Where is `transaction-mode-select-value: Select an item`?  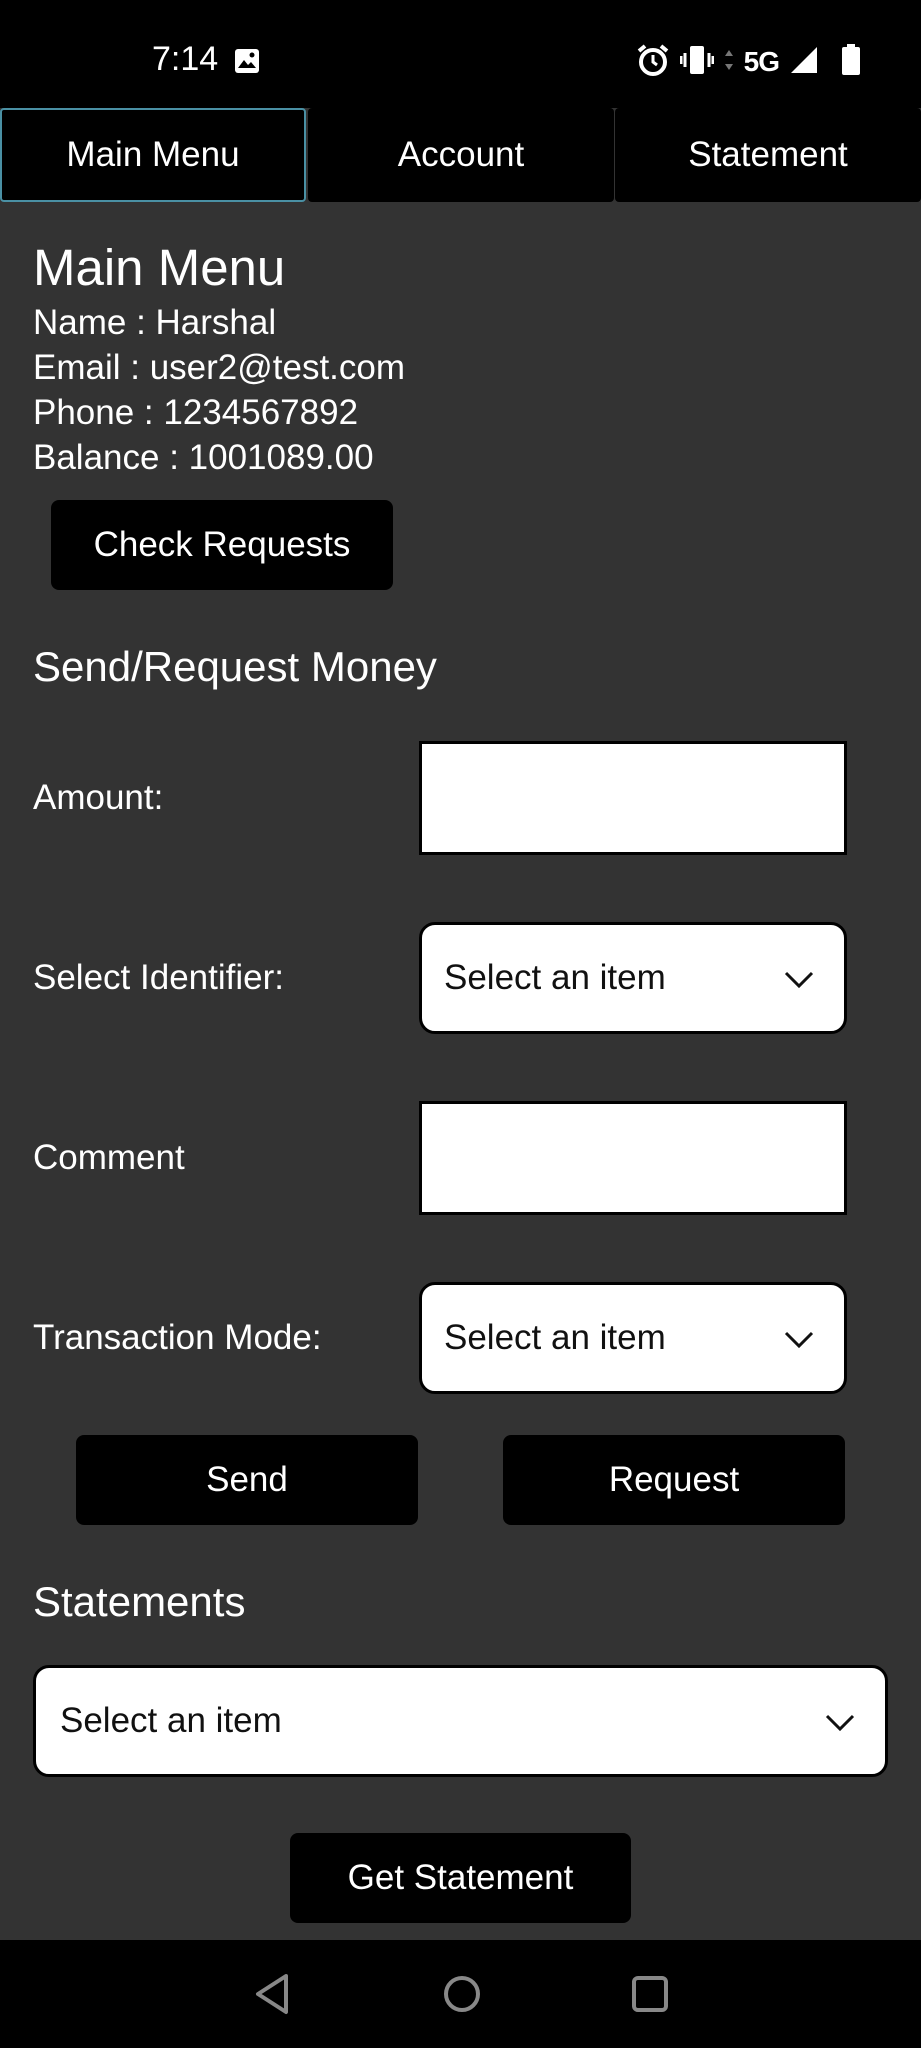 transaction-mode-select-value: Select an item is located at coordinates (555, 1337).